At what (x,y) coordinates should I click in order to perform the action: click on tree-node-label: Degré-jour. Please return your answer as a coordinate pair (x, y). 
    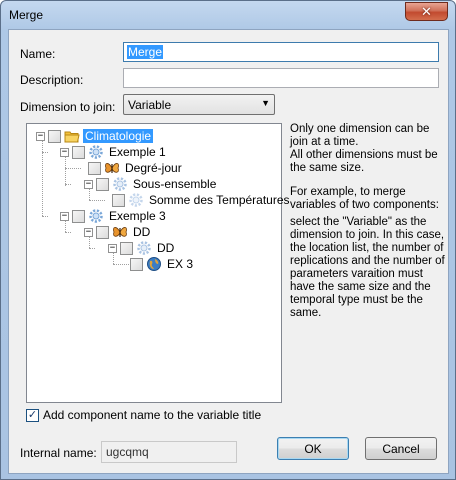
    Looking at the image, I should click on (153, 168).